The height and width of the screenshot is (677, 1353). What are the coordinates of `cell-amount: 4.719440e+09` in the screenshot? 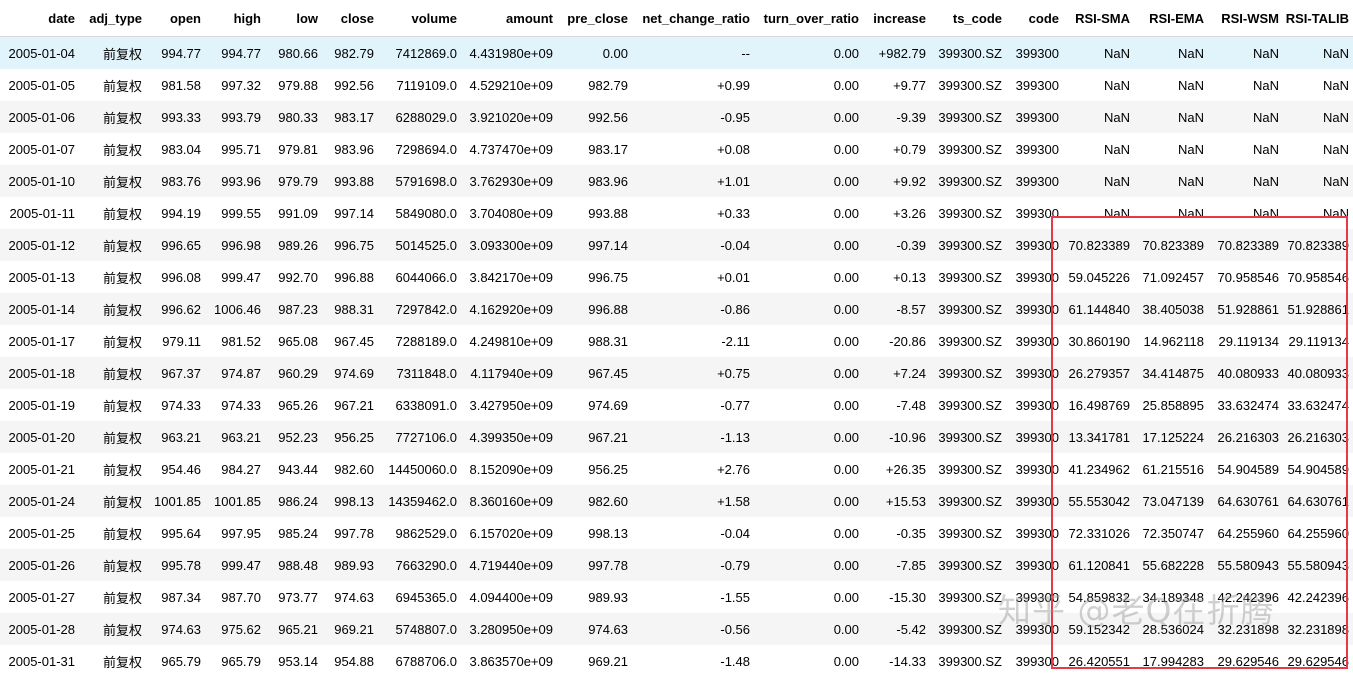 It's located at (509, 565).